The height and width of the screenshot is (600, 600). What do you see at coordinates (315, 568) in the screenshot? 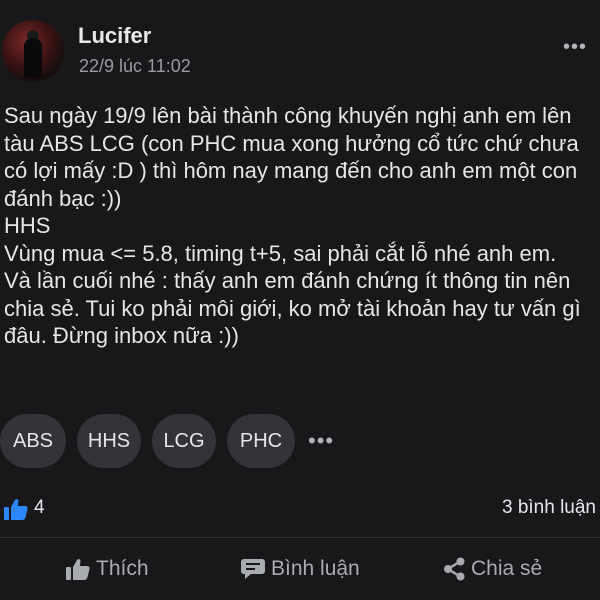
I see `comment-button-label: Bình luận` at bounding box center [315, 568].